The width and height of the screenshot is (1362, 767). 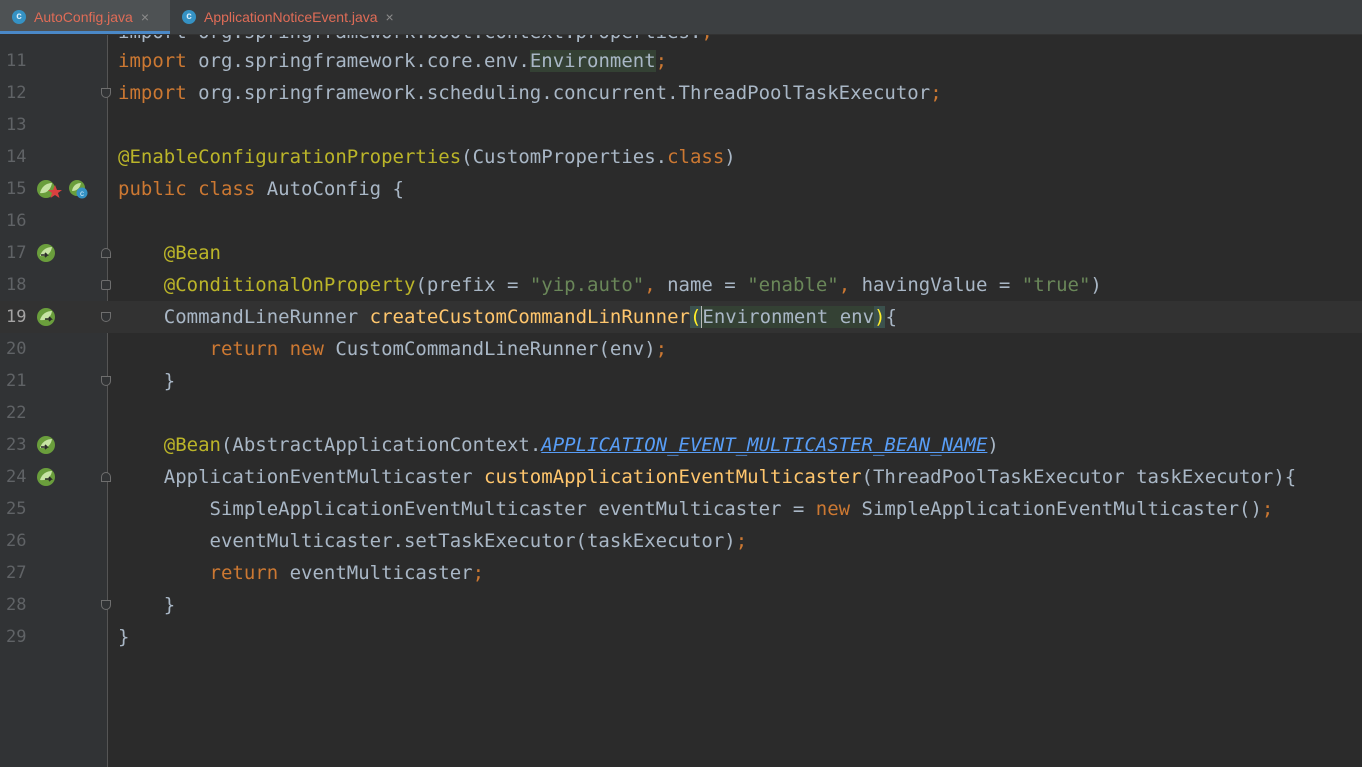 What do you see at coordinates (1079, 477) in the screenshot?
I see `code-token: (ThreadPoolTaskExecutor taskExecutor){` at bounding box center [1079, 477].